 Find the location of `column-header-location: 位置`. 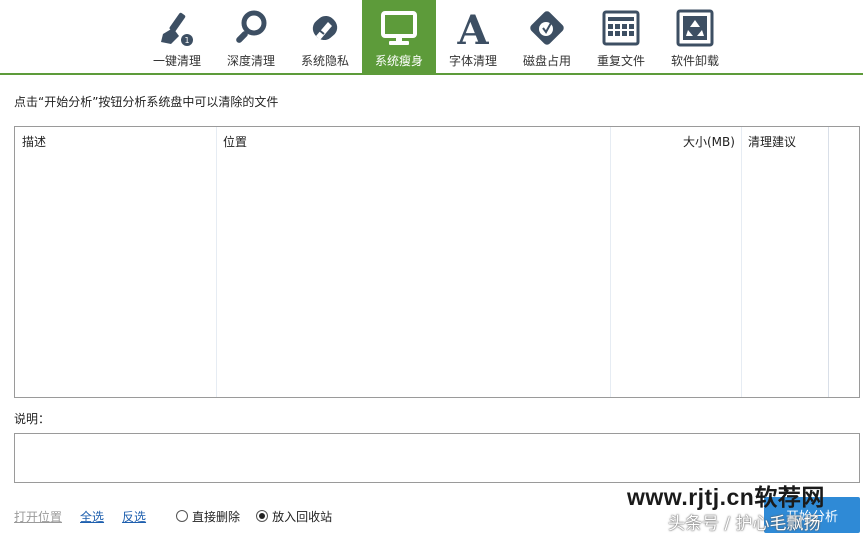

column-header-location: 位置 is located at coordinates (235, 141).